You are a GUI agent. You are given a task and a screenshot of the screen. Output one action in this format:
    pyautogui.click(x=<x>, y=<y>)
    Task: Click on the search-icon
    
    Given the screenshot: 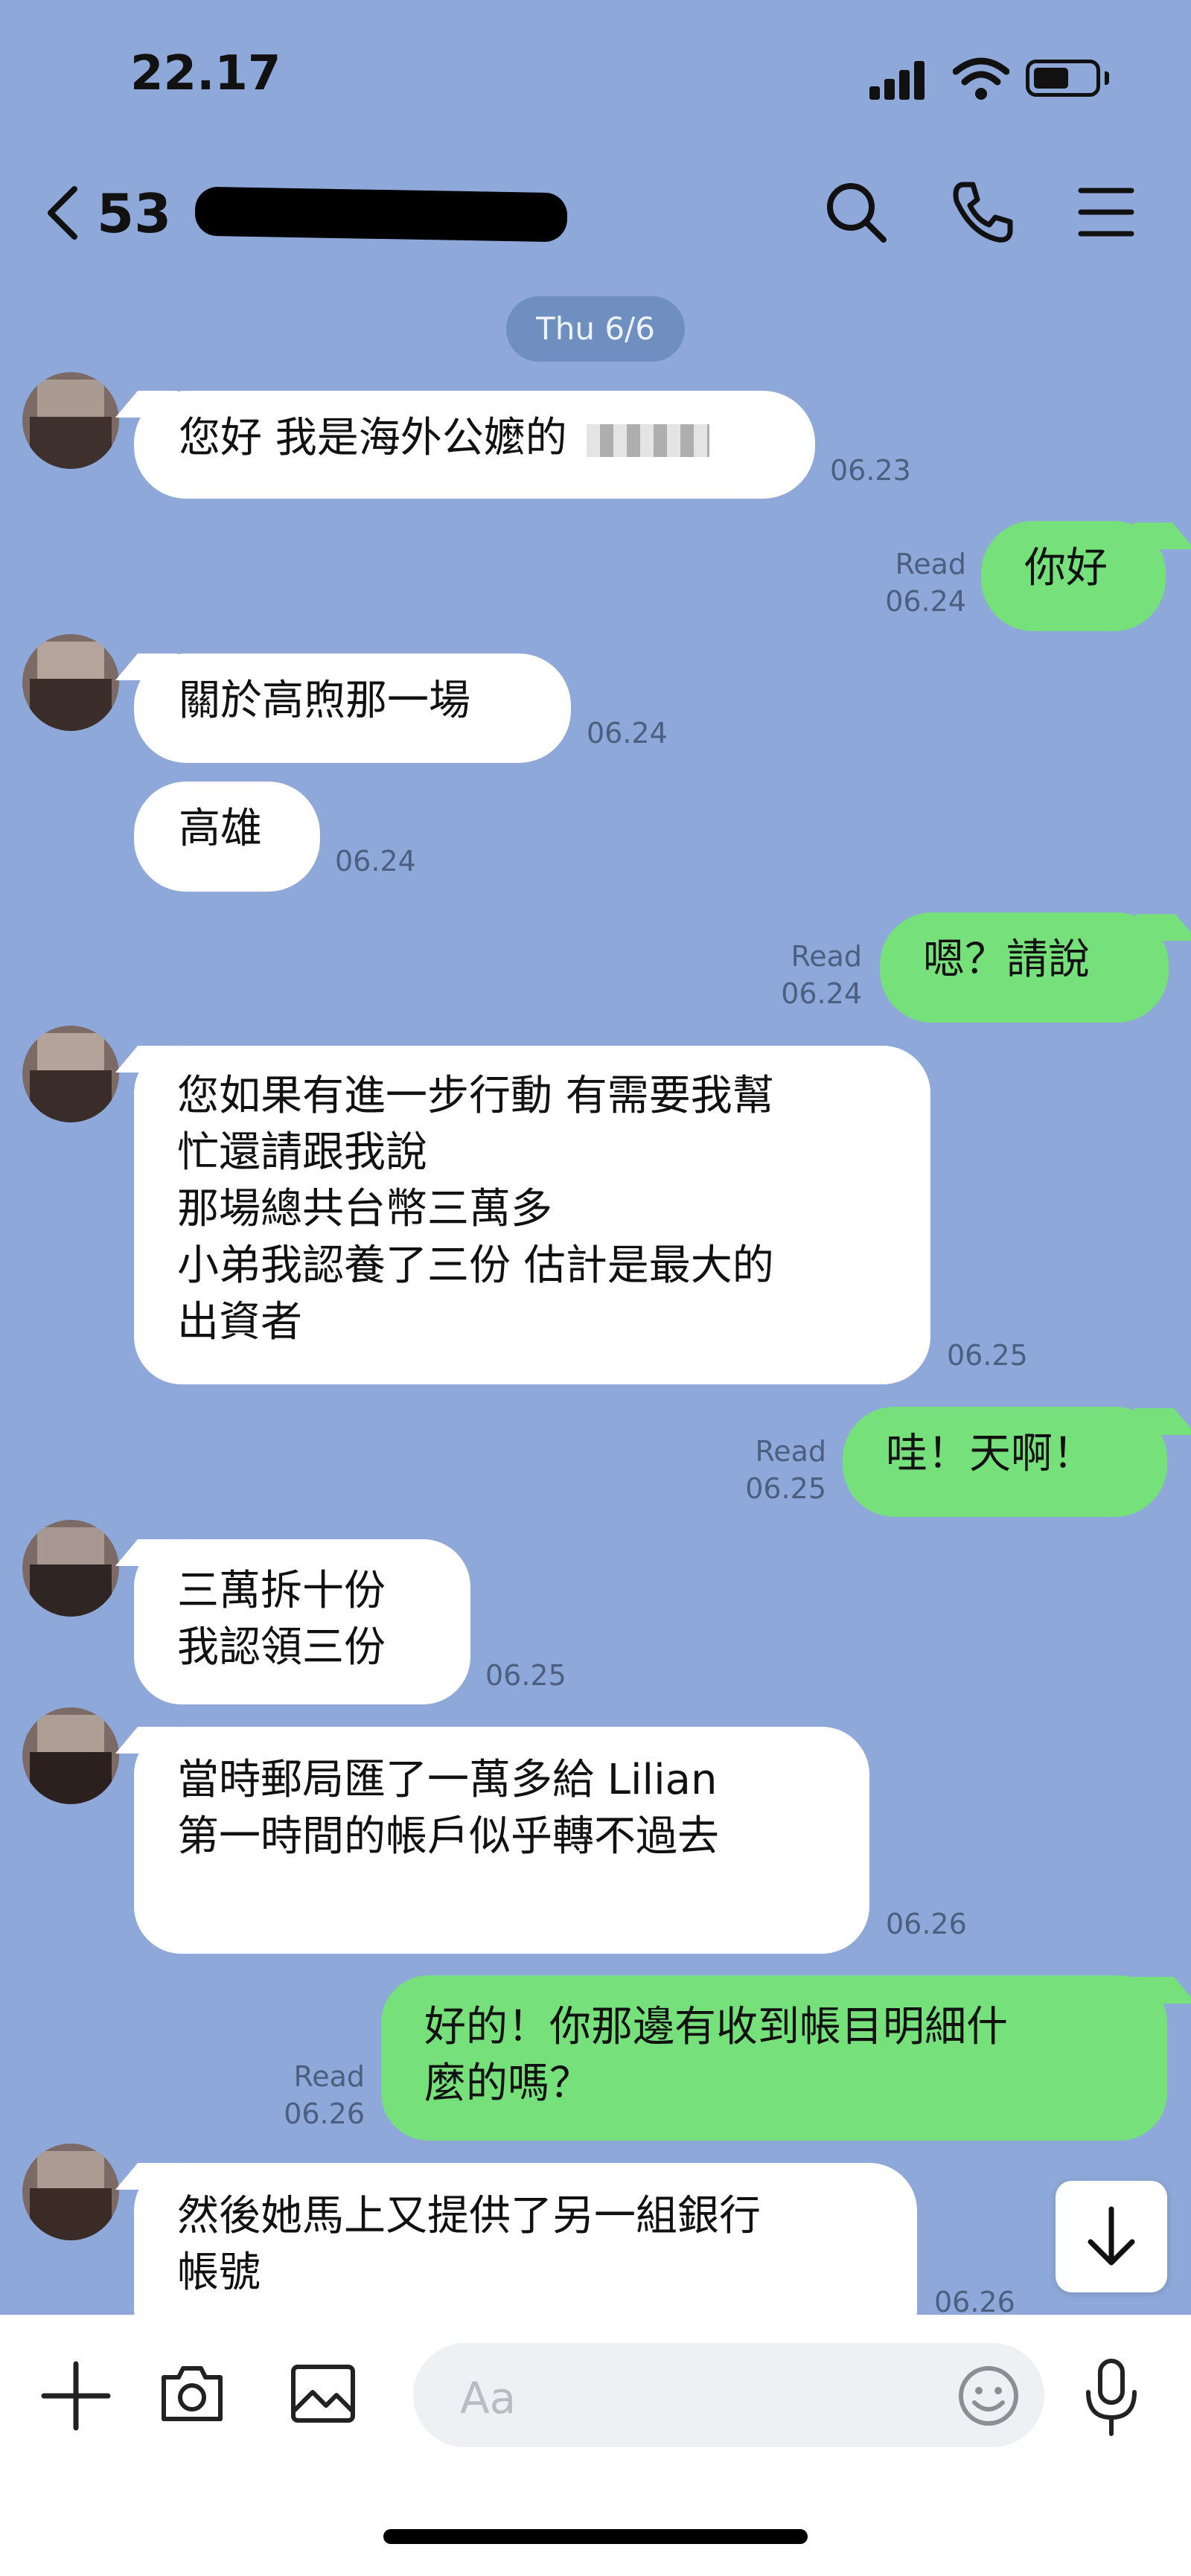 What is the action you would take?
    pyautogui.click(x=857, y=212)
    